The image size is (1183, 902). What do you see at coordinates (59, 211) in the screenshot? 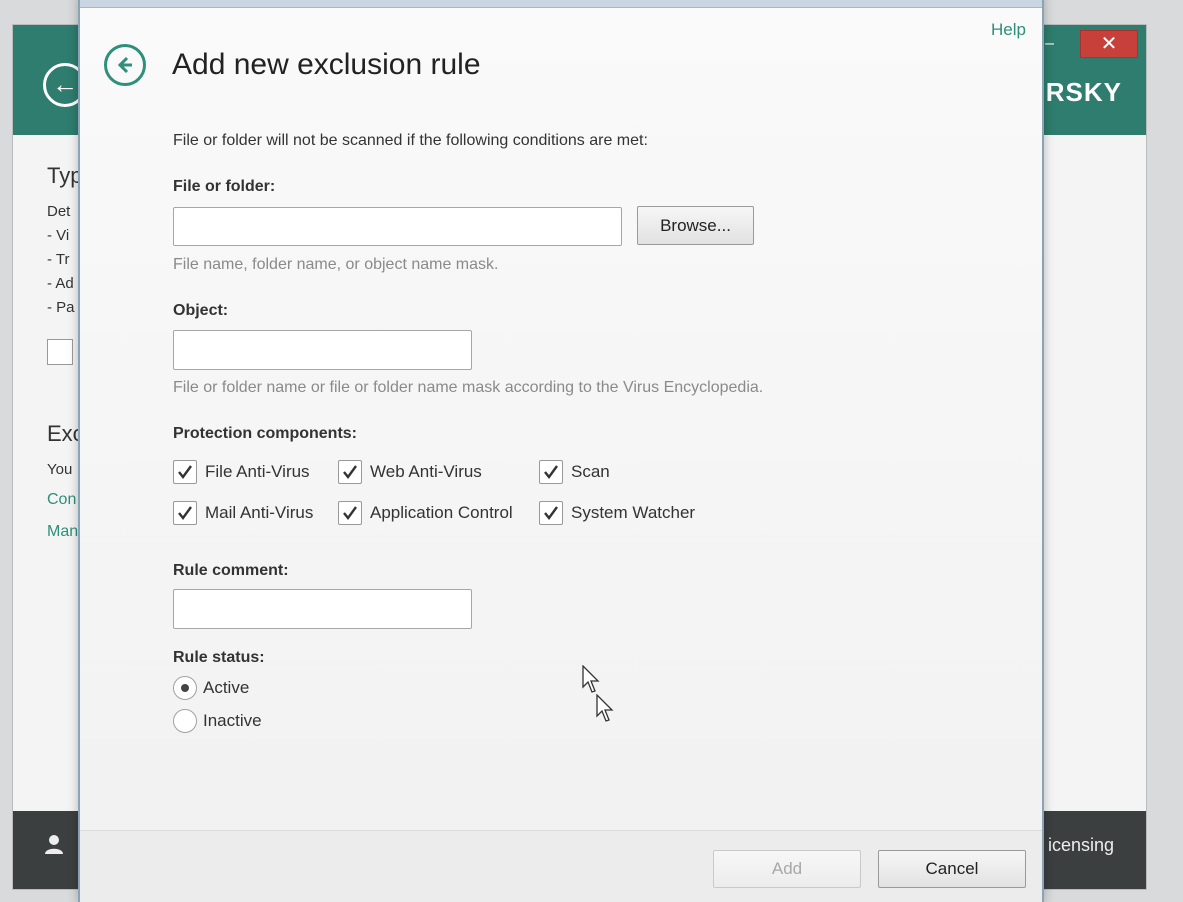
I see `background-text-line: Det` at bounding box center [59, 211].